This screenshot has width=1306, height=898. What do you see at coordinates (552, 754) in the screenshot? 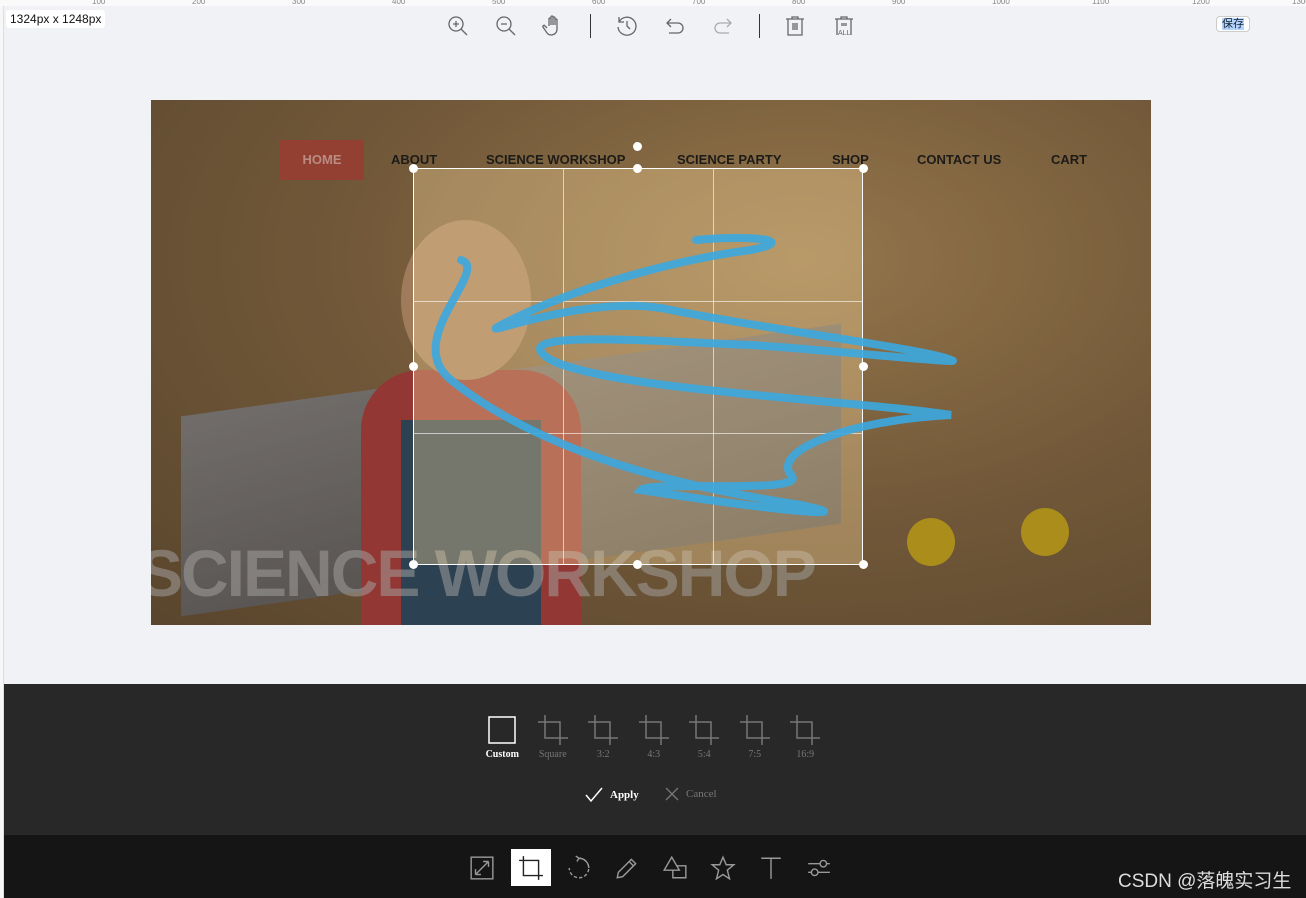
I see `preset-label: Square` at bounding box center [552, 754].